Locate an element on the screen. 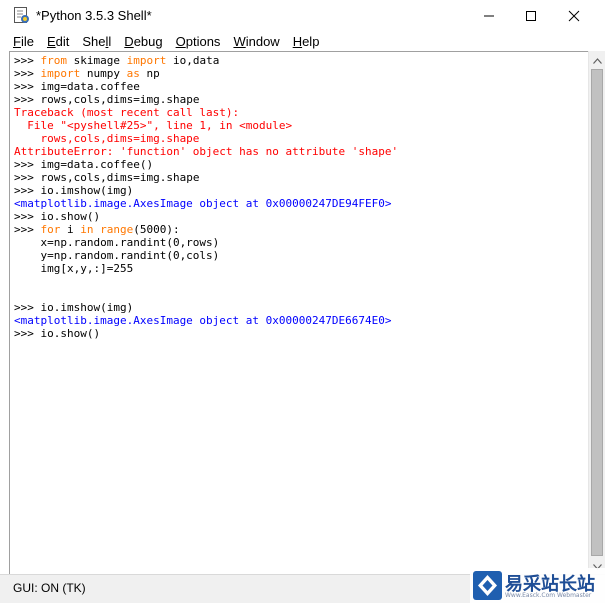  shell-text-code: skimage is located at coordinates (97, 60).